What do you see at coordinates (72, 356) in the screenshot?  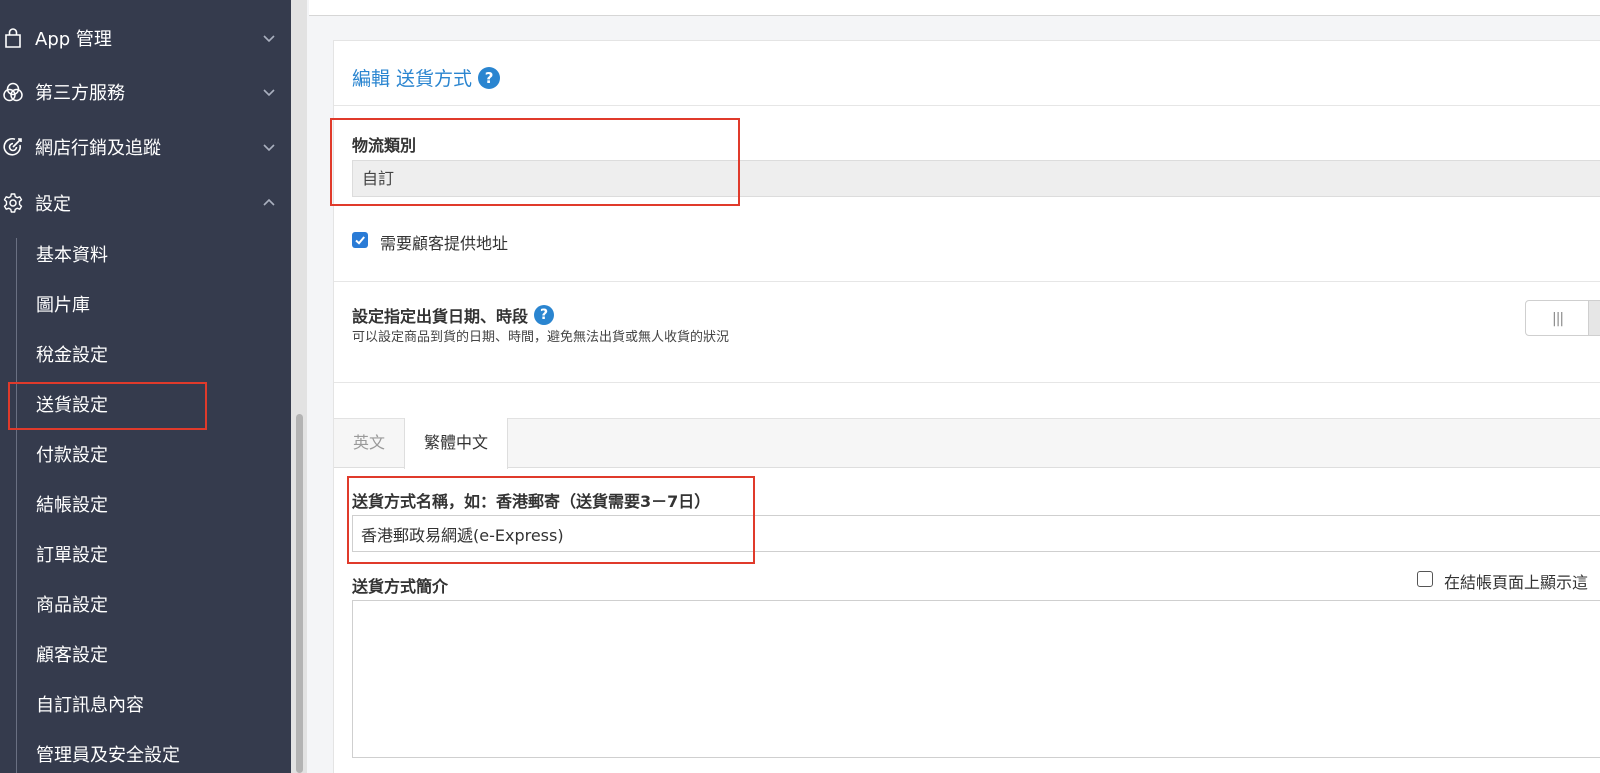 I see `sidebar-item-tax-settings: 稅金設定` at bounding box center [72, 356].